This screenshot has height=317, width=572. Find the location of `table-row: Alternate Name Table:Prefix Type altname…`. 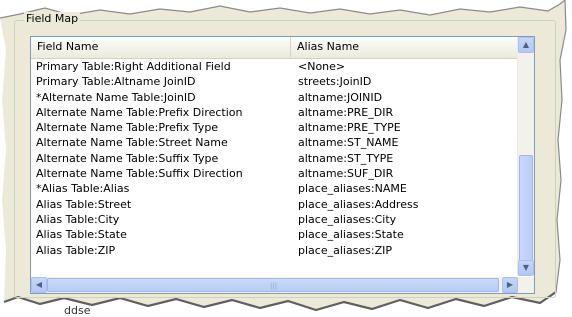

table-row: Alternate Name Table:Prefix Type altname… is located at coordinates (274, 127).